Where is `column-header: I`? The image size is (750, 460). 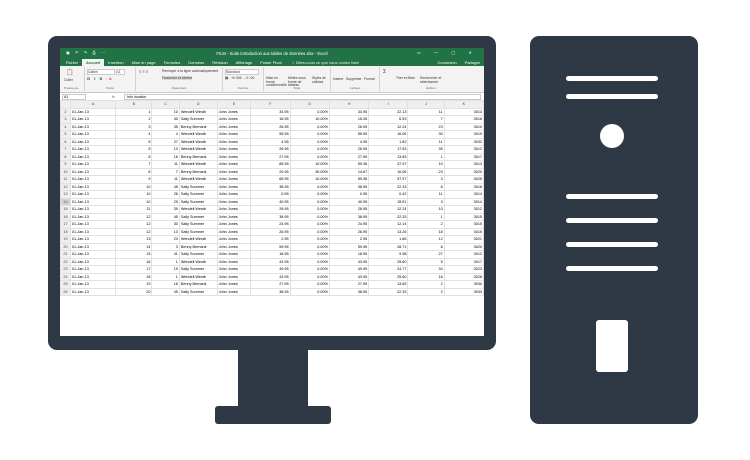
column-header: I is located at coordinates (388, 104).